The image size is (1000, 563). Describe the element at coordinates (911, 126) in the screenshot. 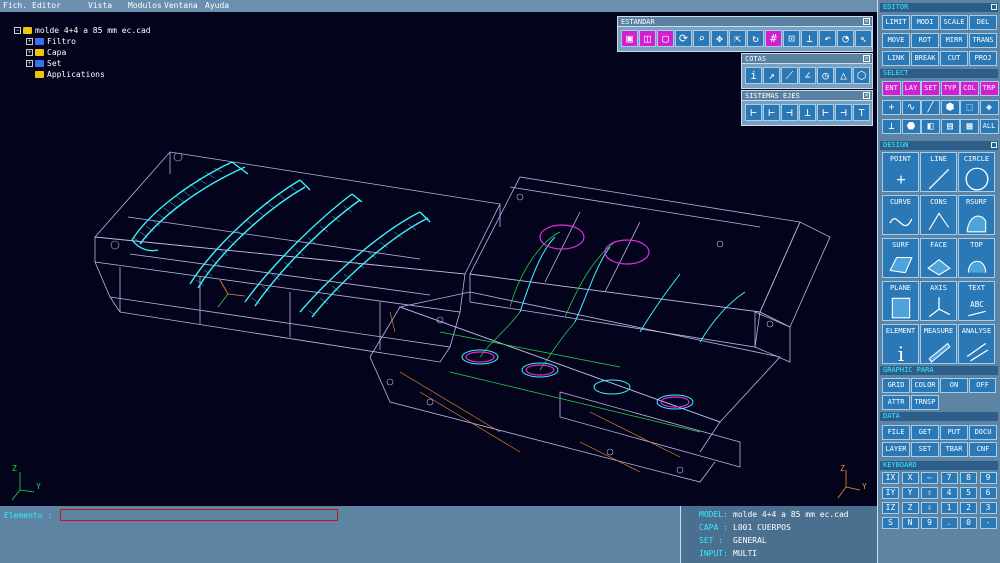

I see `select-solid-icon: ⬣` at that location.